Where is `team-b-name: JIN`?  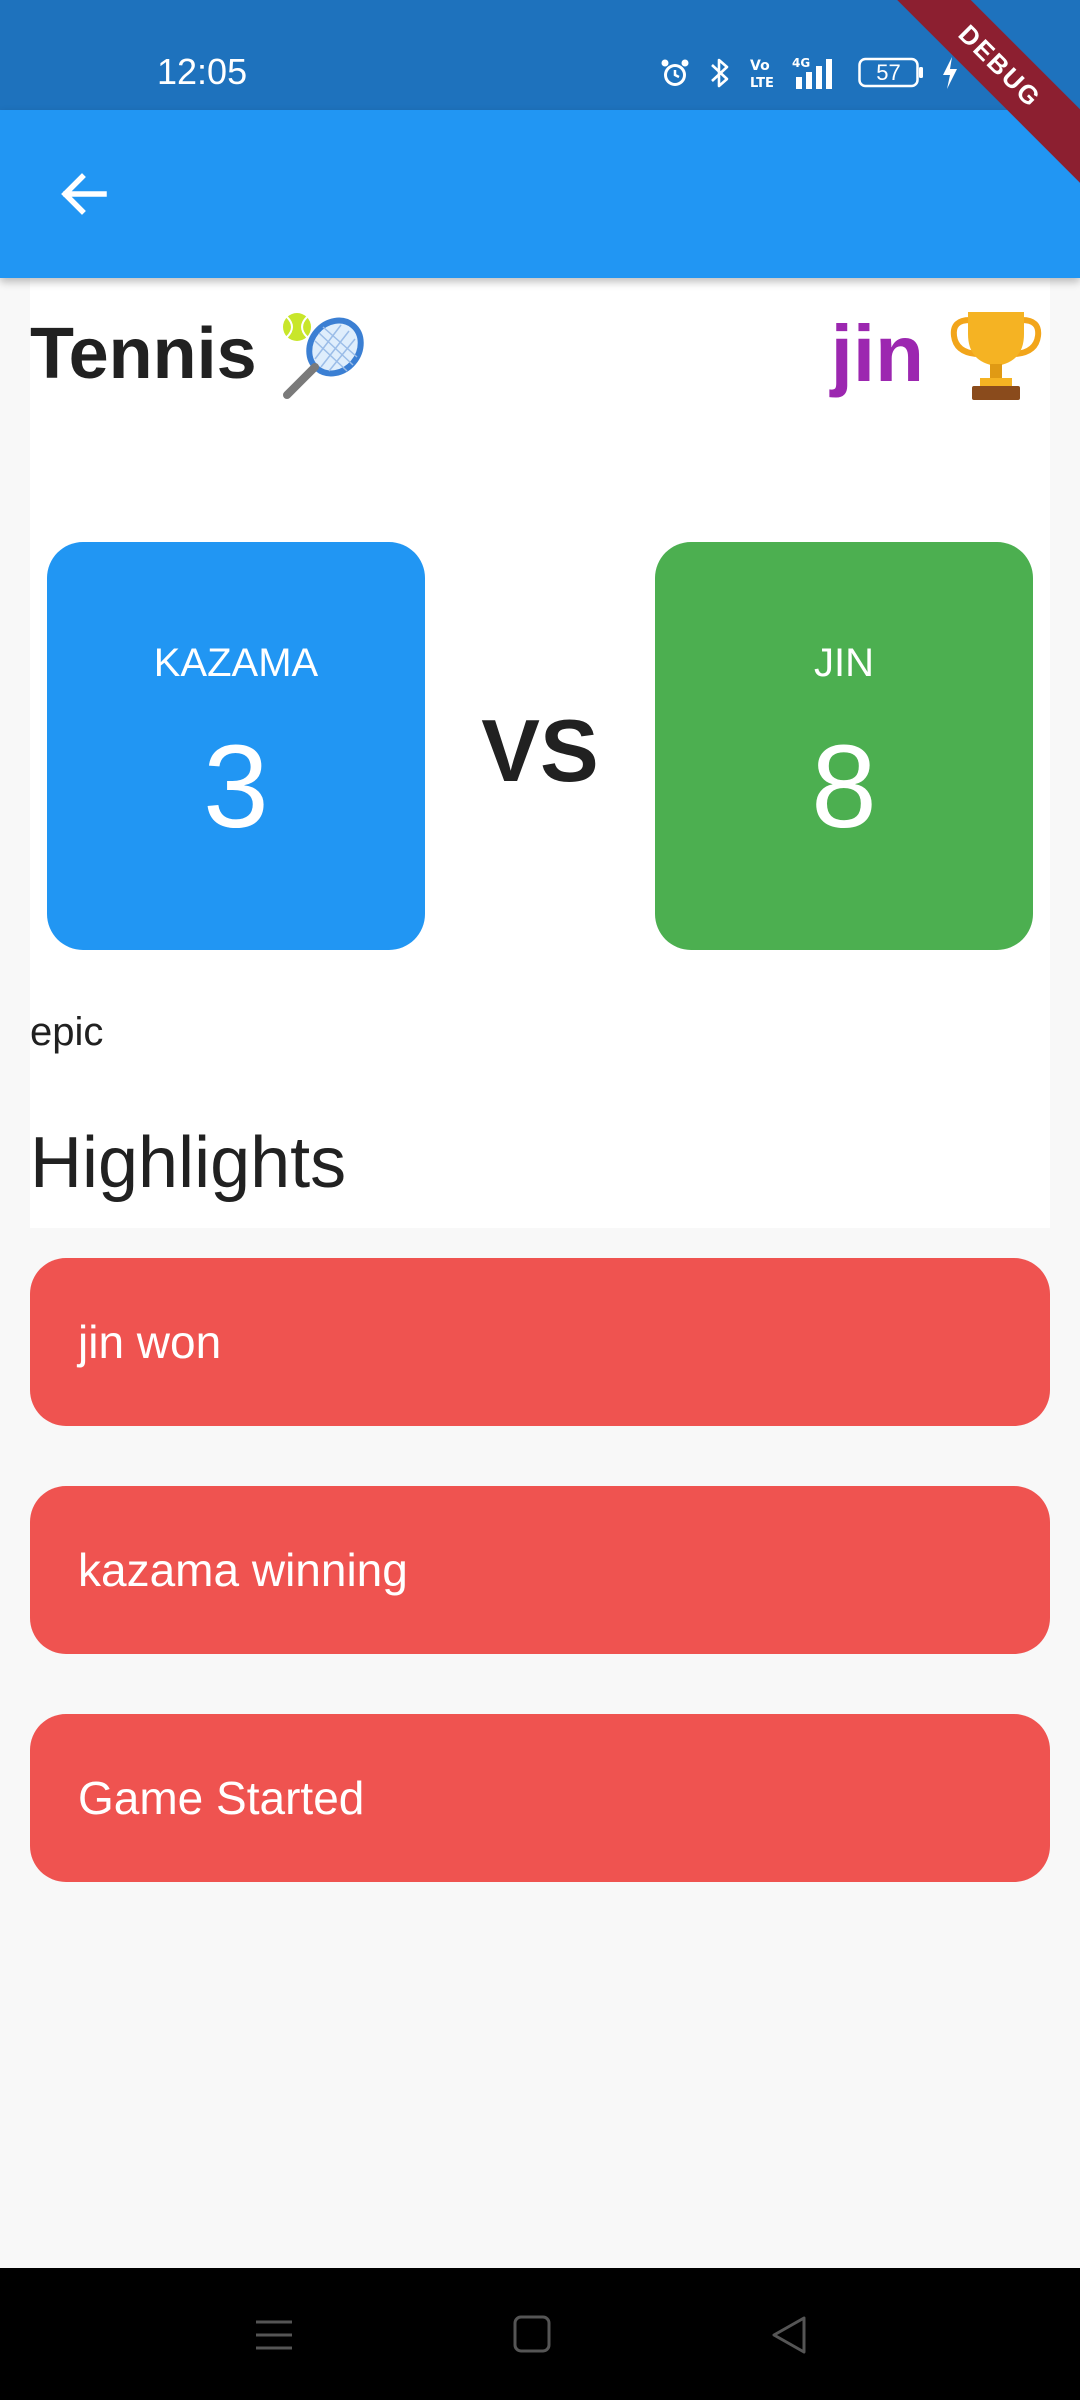
team-b-name: JIN is located at coordinates (844, 663).